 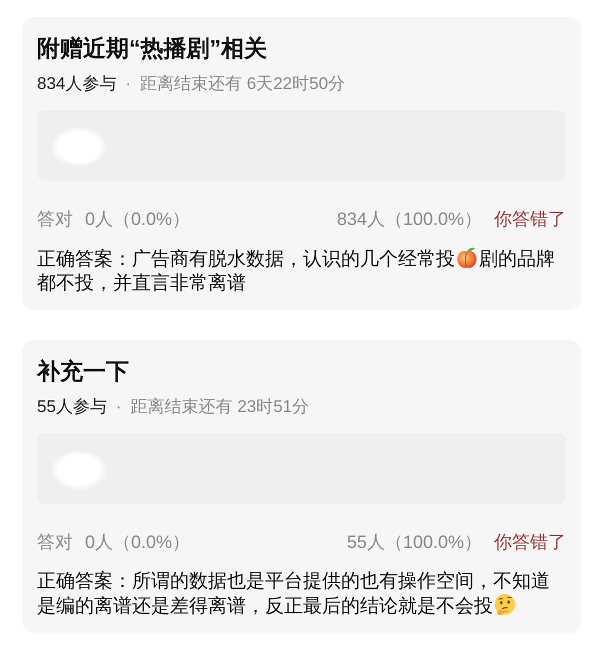 What do you see at coordinates (72, 407) in the screenshot?
I see `participant-count: 55人参与` at bounding box center [72, 407].